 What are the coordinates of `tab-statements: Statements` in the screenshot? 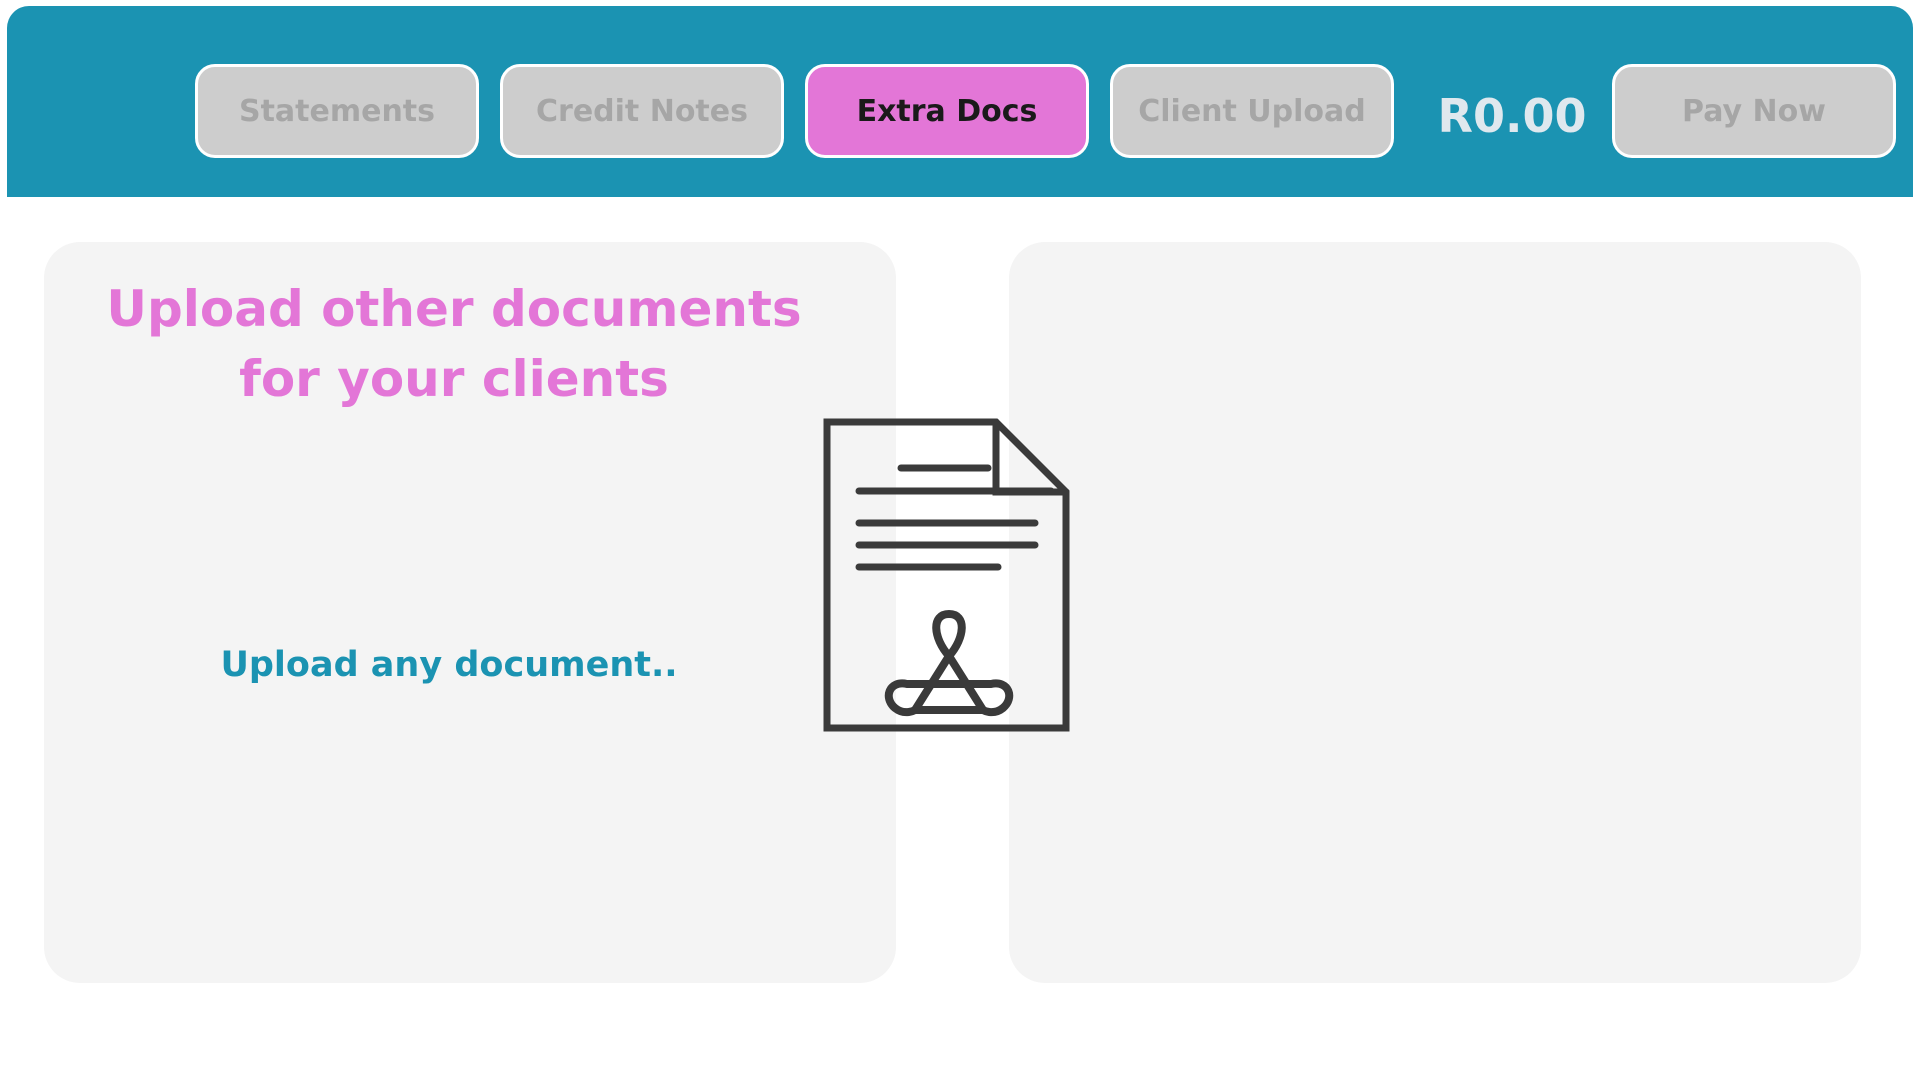 It's located at (337, 111).